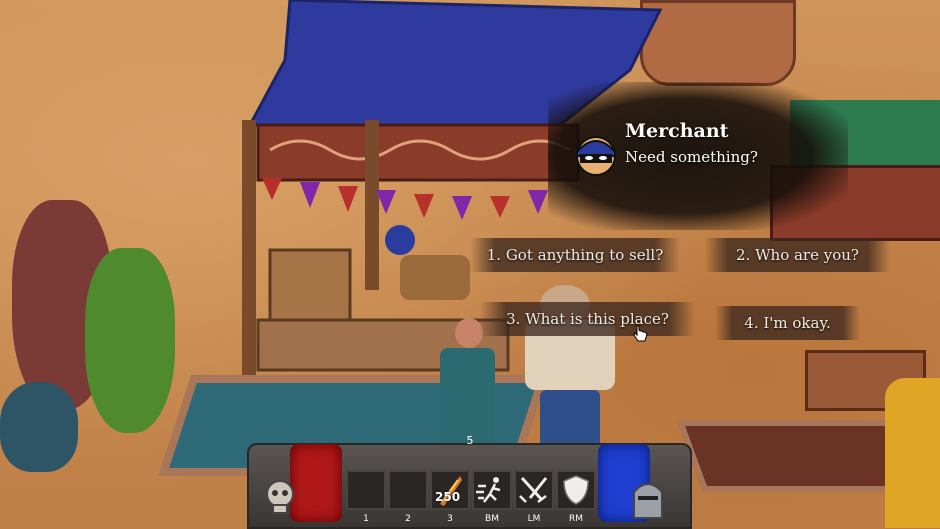  What do you see at coordinates (648, 501) in the screenshot?
I see `knight-helmet-icon` at bounding box center [648, 501].